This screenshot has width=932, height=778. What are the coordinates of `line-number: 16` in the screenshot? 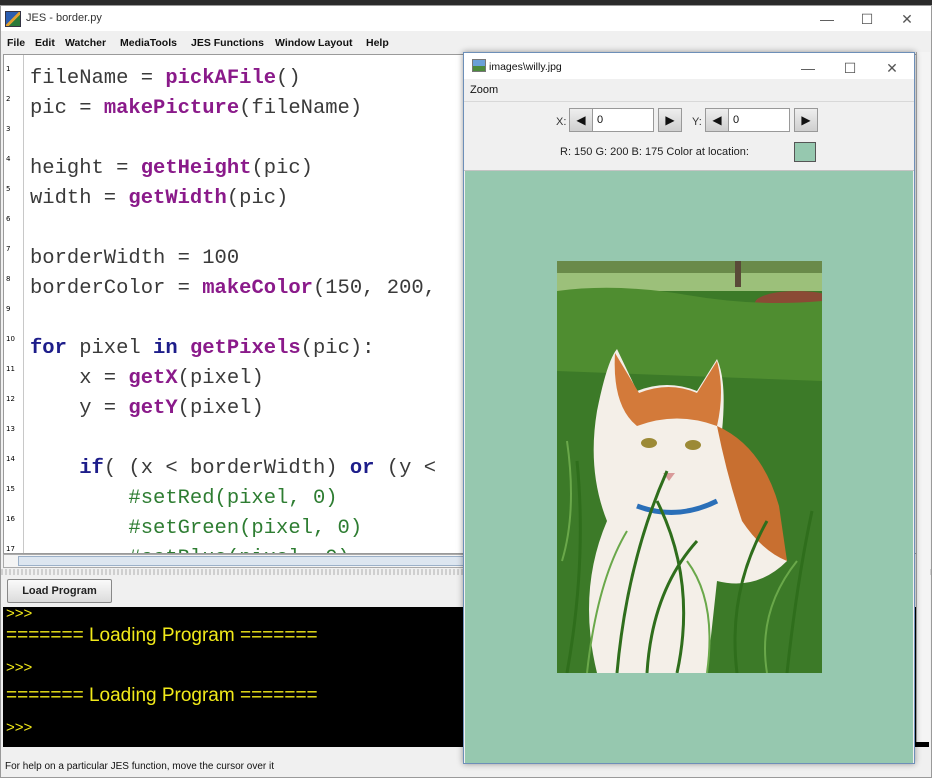 It's located at (10, 519).